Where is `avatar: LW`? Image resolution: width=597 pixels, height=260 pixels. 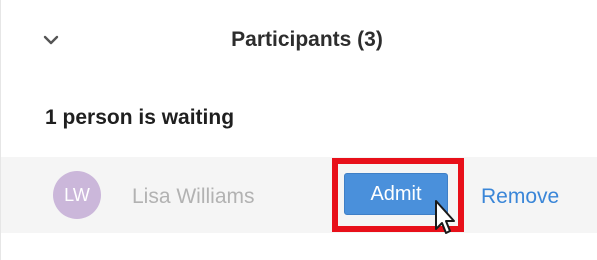 avatar: LW is located at coordinates (77, 195).